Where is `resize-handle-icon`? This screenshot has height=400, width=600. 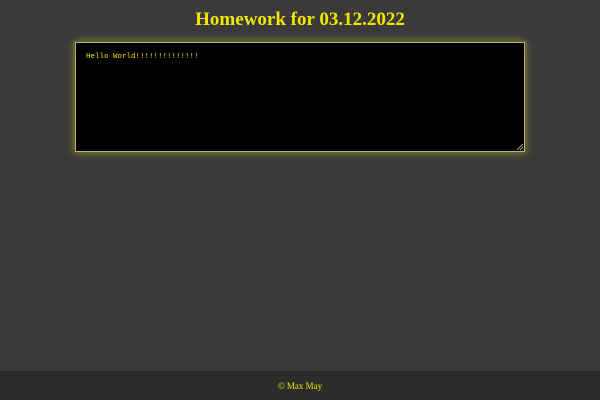 resize-handle-icon is located at coordinates (520, 147).